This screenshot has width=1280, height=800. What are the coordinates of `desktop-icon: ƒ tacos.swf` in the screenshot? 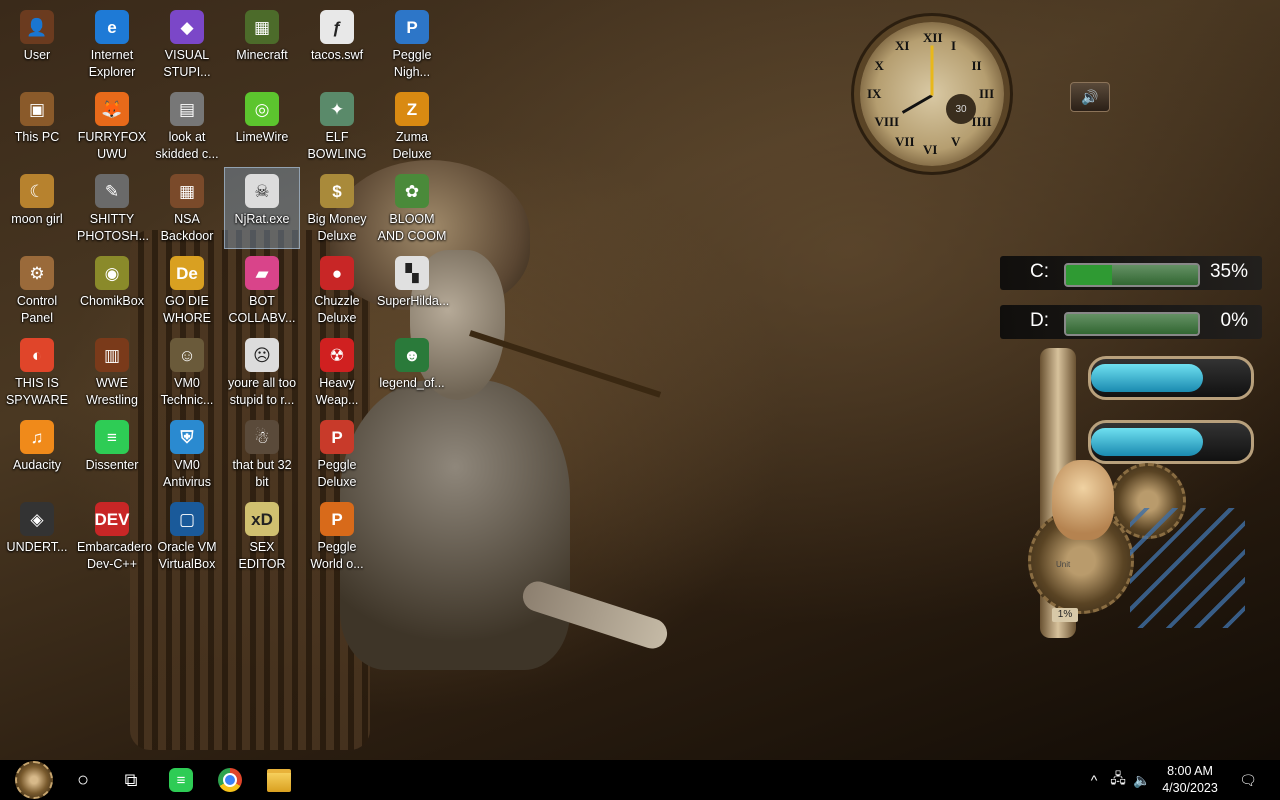 It's located at (337, 44).